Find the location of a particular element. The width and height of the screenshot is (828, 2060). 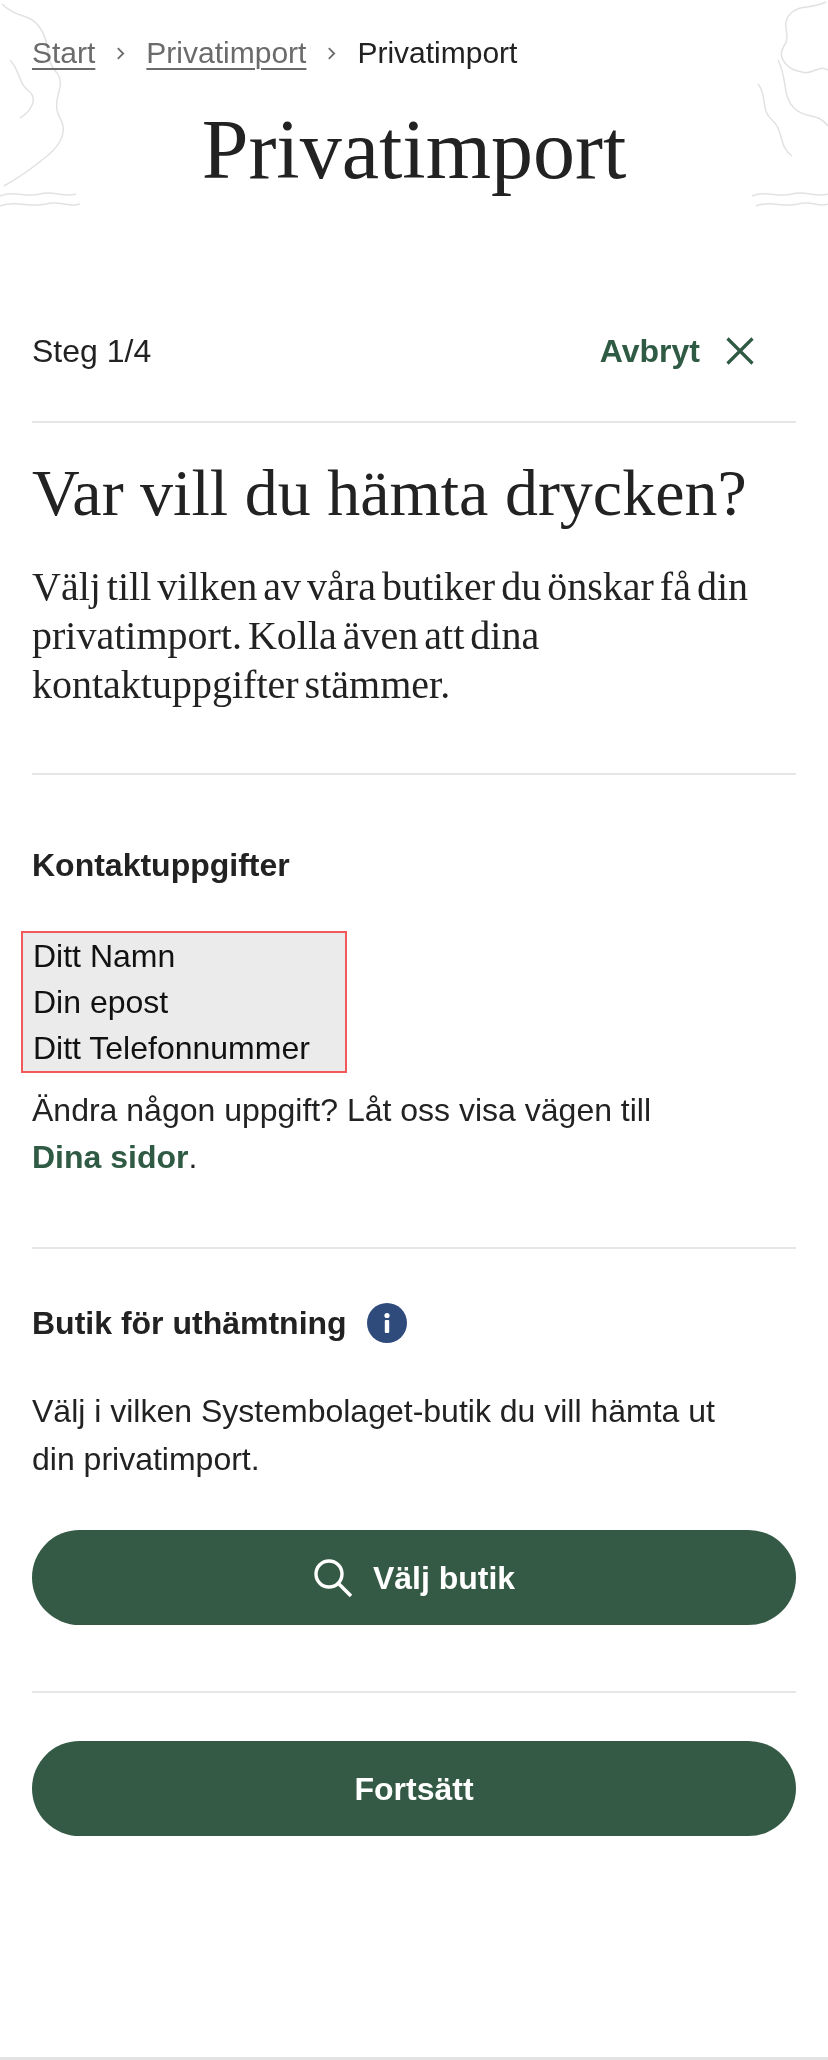

intro-text: Välj till vilken av våra butiker du önskar få din privatimport. Kolla även att dina kontaktuppgifter stämmer. is located at coordinates (390, 636).